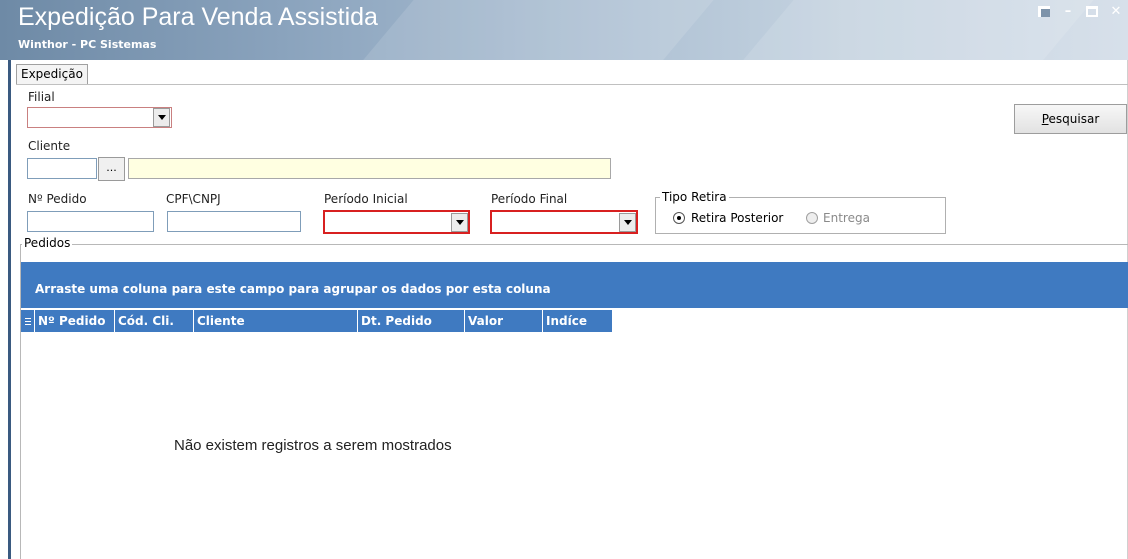 The height and width of the screenshot is (559, 1128). Describe the element at coordinates (313, 445) in the screenshot. I see `empty-grid-message: Não existem registros a serem mostrados` at that location.